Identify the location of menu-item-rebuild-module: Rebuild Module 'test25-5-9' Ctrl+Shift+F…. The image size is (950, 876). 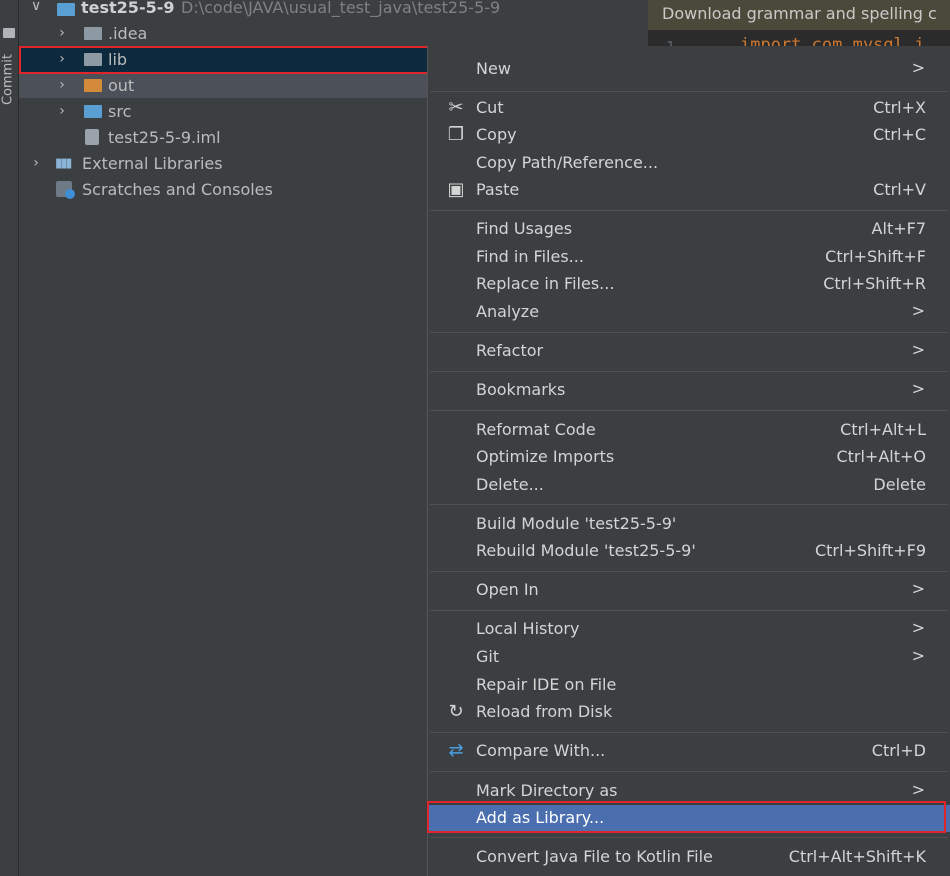
(689, 551).